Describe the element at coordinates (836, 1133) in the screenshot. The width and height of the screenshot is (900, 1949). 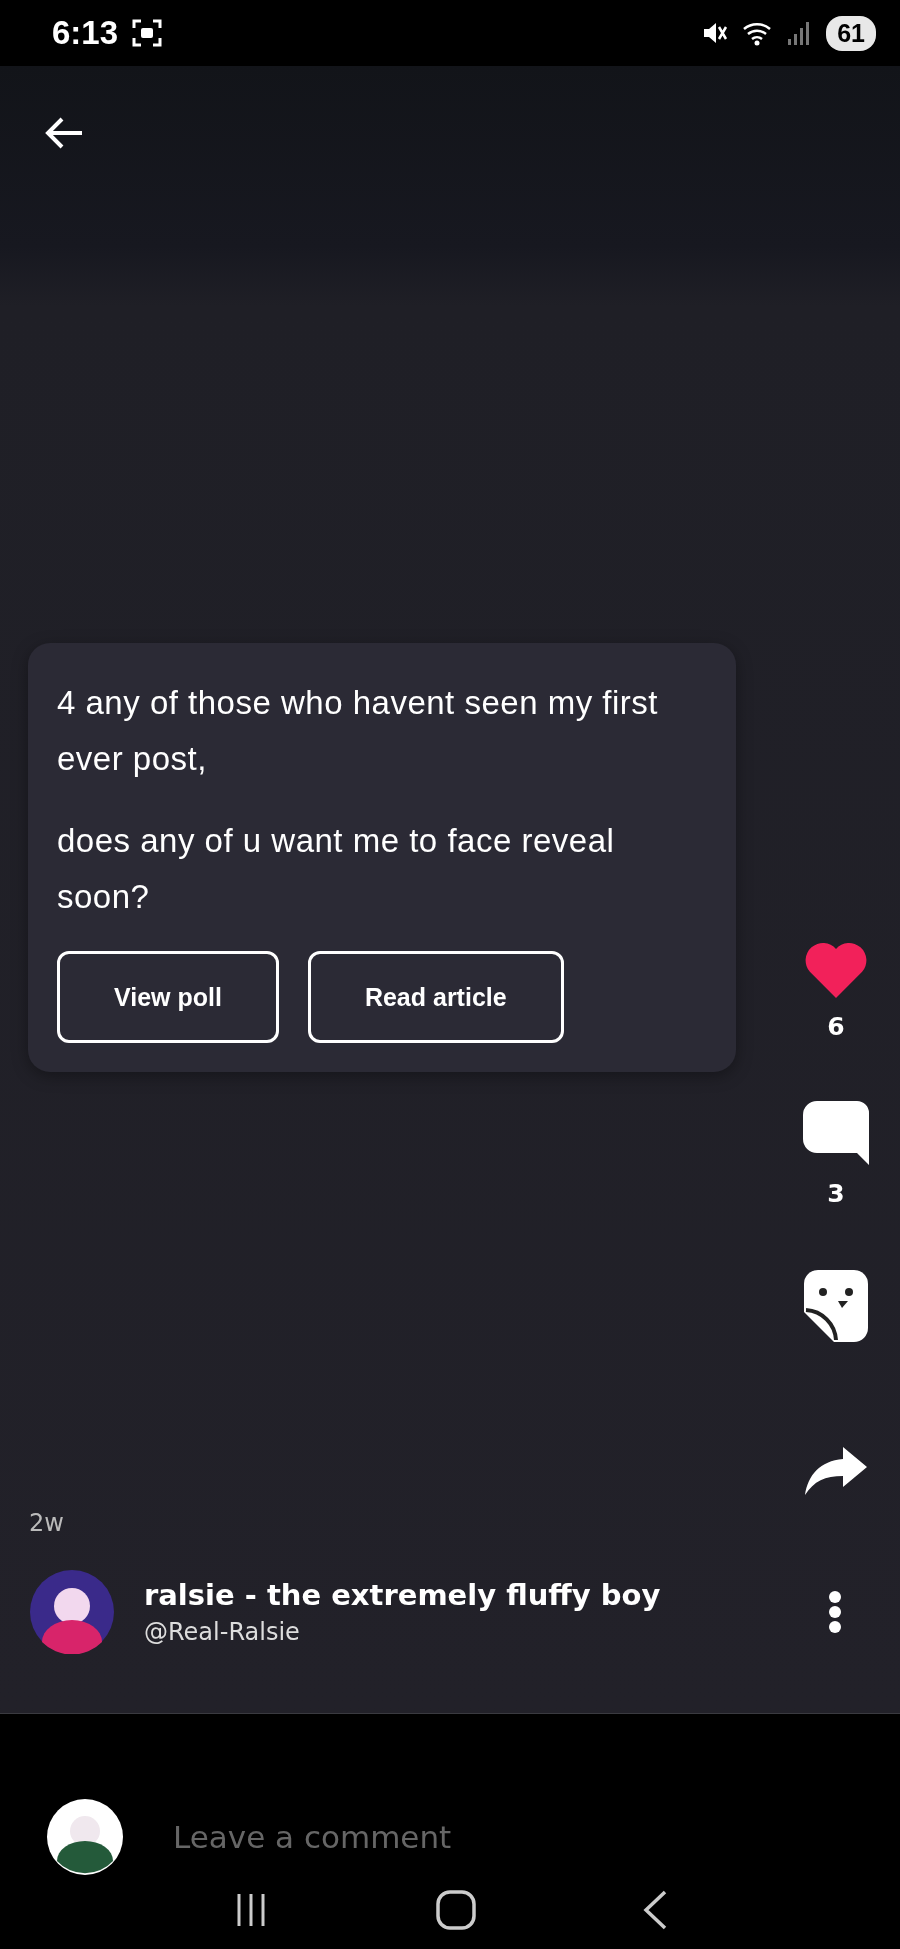
I see `speech-bubble-icon` at that location.